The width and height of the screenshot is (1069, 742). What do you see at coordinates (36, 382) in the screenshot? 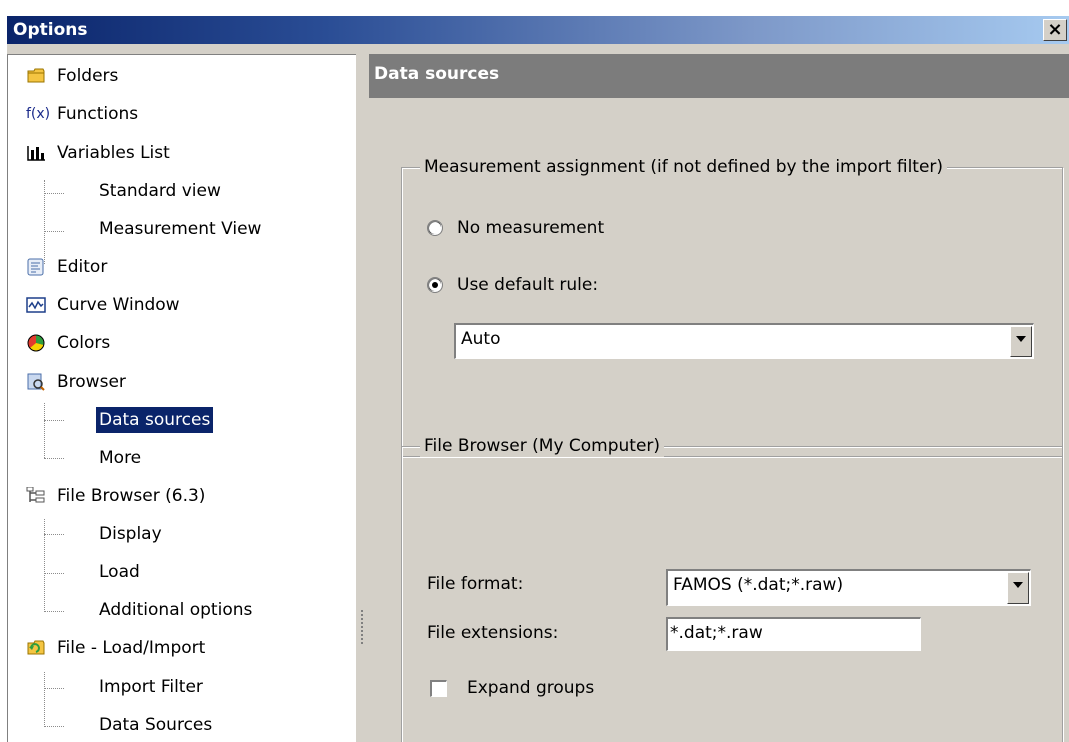
I see `browser-icon` at bounding box center [36, 382].